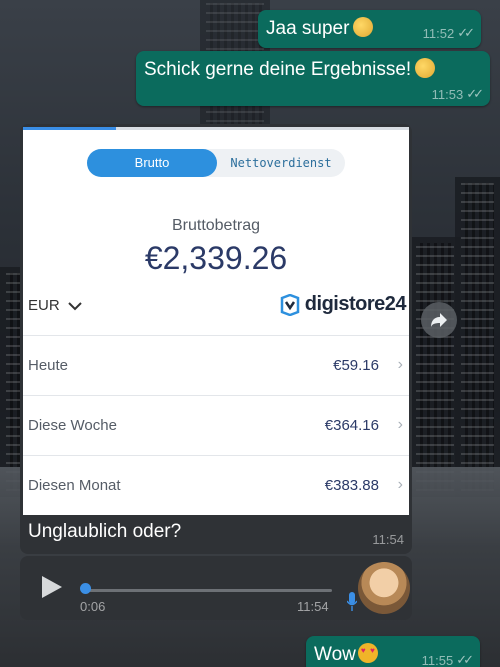  What do you see at coordinates (216, 258) in the screenshot?
I see `gross-amount: €2,339.26` at bounding box center [216, 258].